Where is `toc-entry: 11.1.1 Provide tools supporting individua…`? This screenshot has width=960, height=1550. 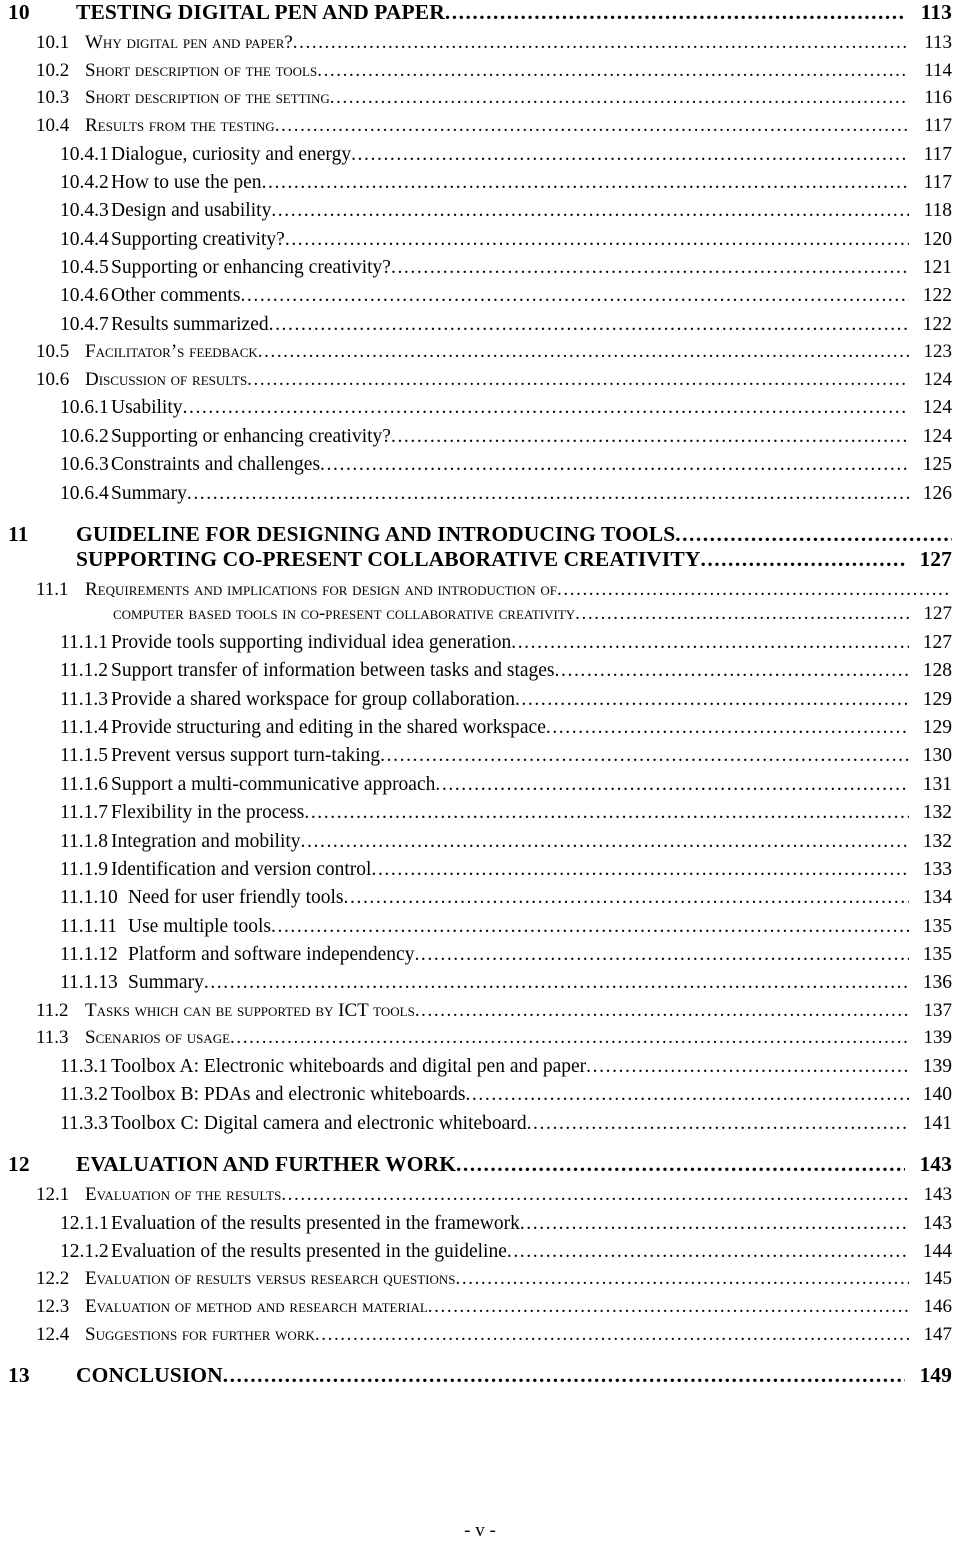
toc-entry: 11.1.1 Provide tools supporting individua… is located at coordinates (480, 642).